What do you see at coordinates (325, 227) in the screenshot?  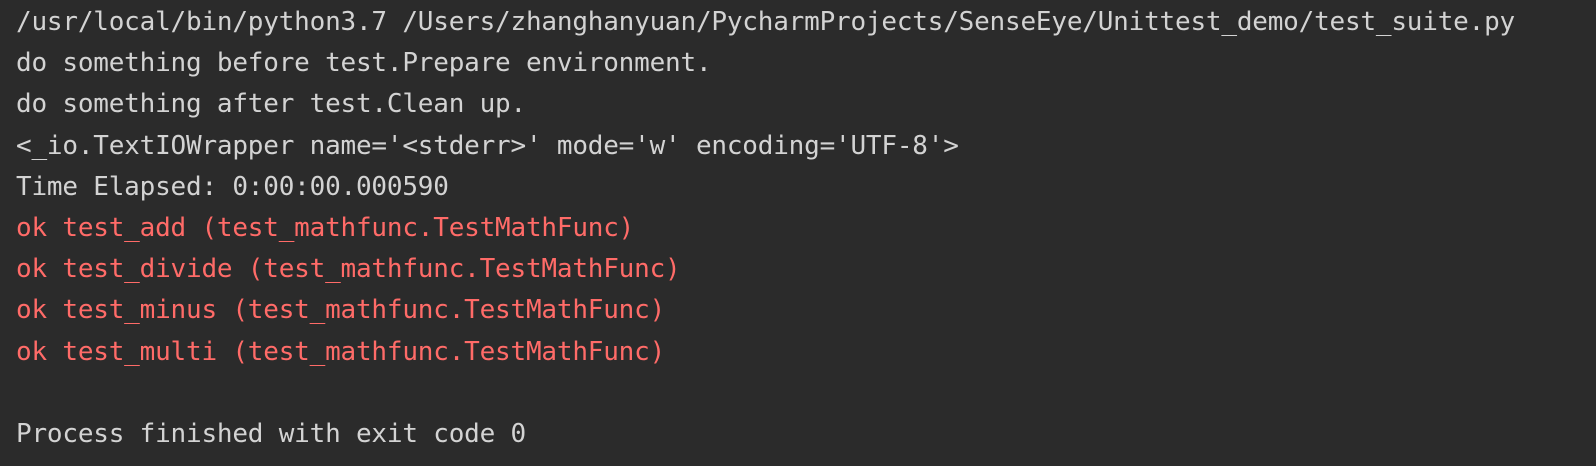 I see `test-result-line: ok test_add (test_mathfunc.TestMathFunc)` at bounding box center [325, 227].